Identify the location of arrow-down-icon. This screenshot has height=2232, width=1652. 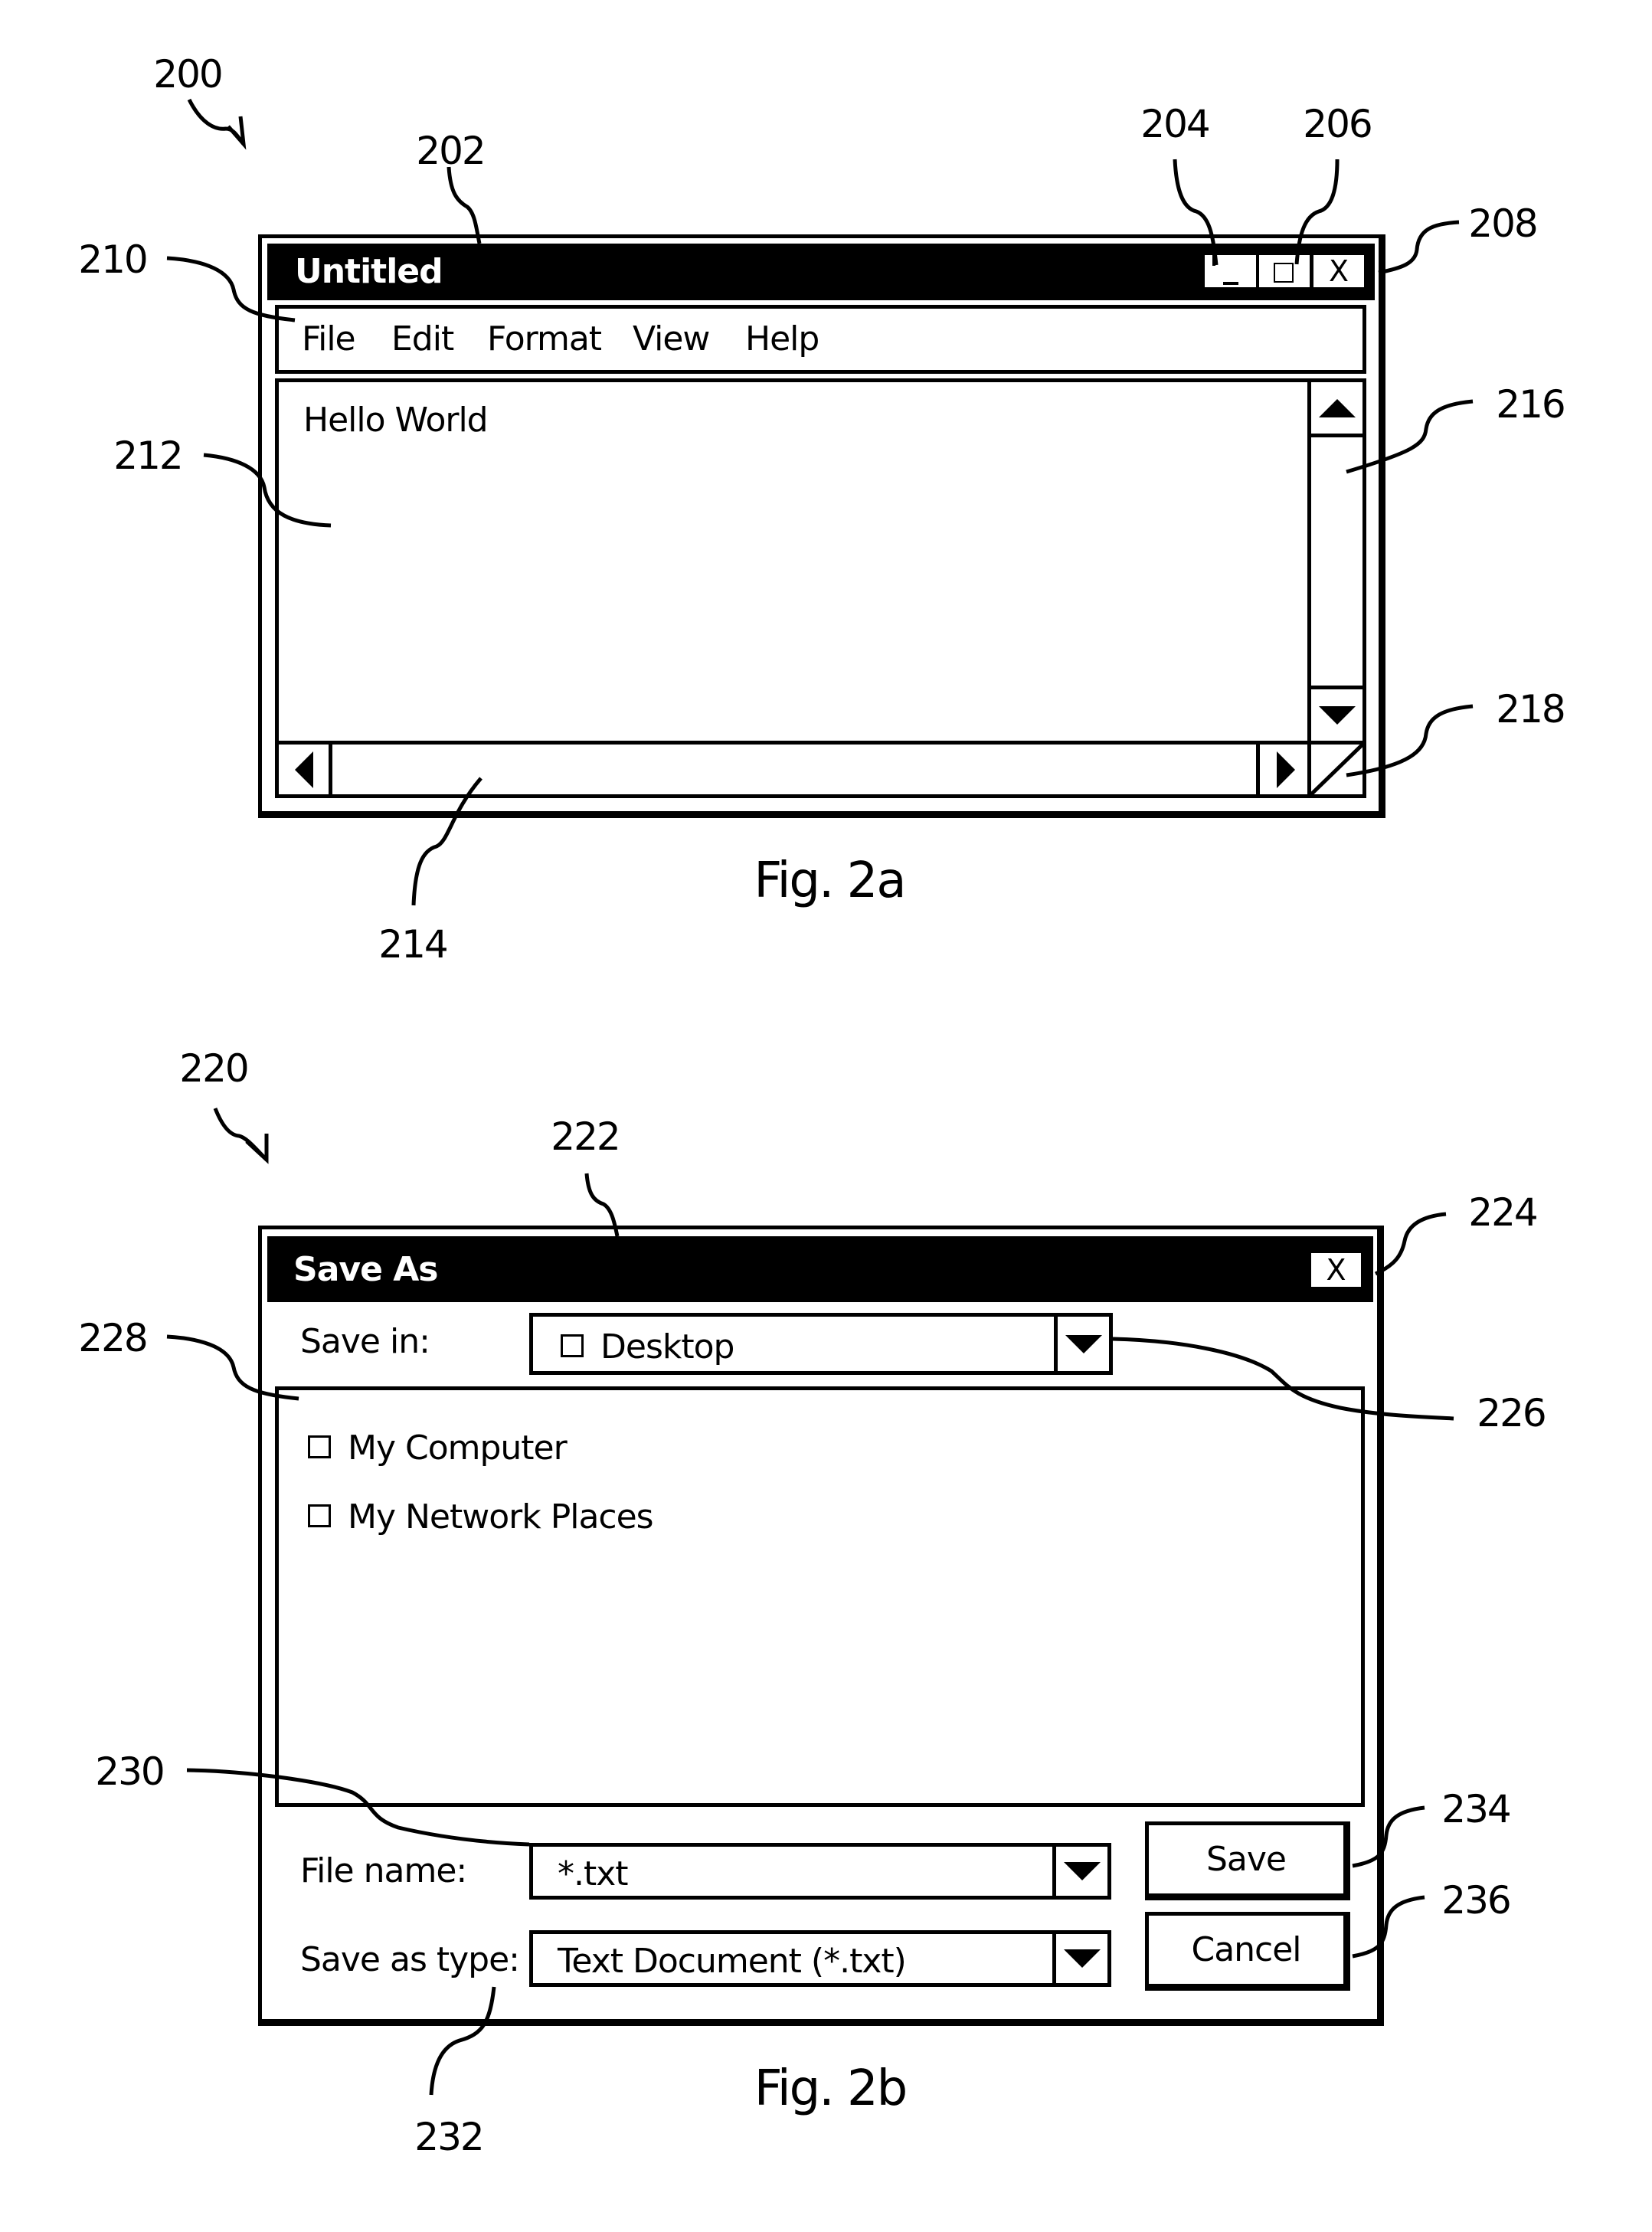
(1337, 715).